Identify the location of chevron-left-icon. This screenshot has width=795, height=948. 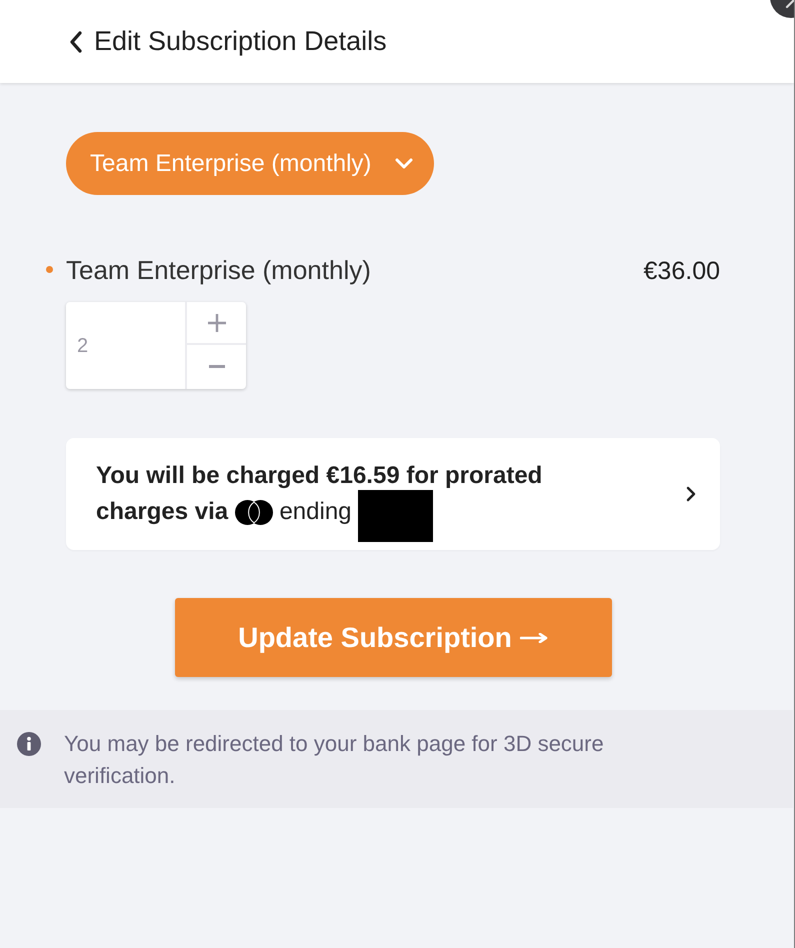
(76, 41).